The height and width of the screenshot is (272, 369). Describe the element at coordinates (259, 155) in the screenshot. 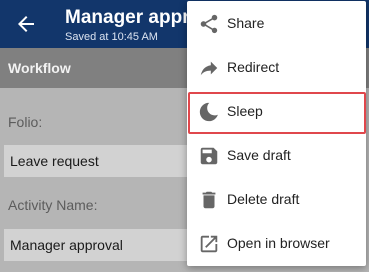

I see `menu-item-label: Save draft` at that location.